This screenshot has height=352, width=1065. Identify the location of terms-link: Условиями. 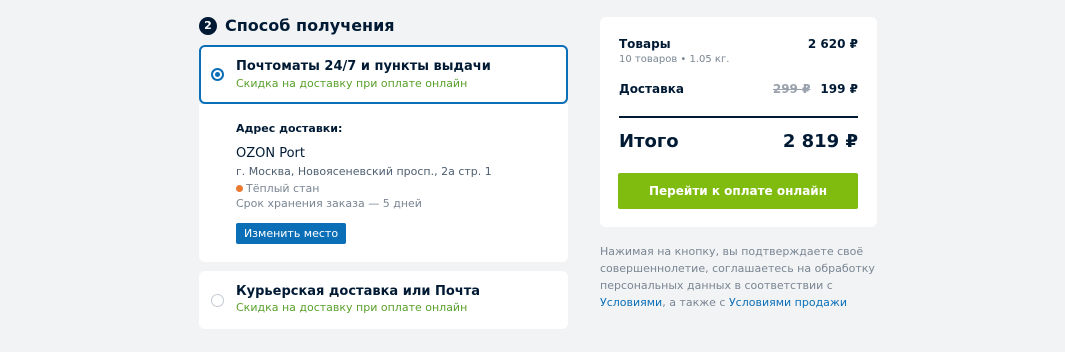
(631, 302).